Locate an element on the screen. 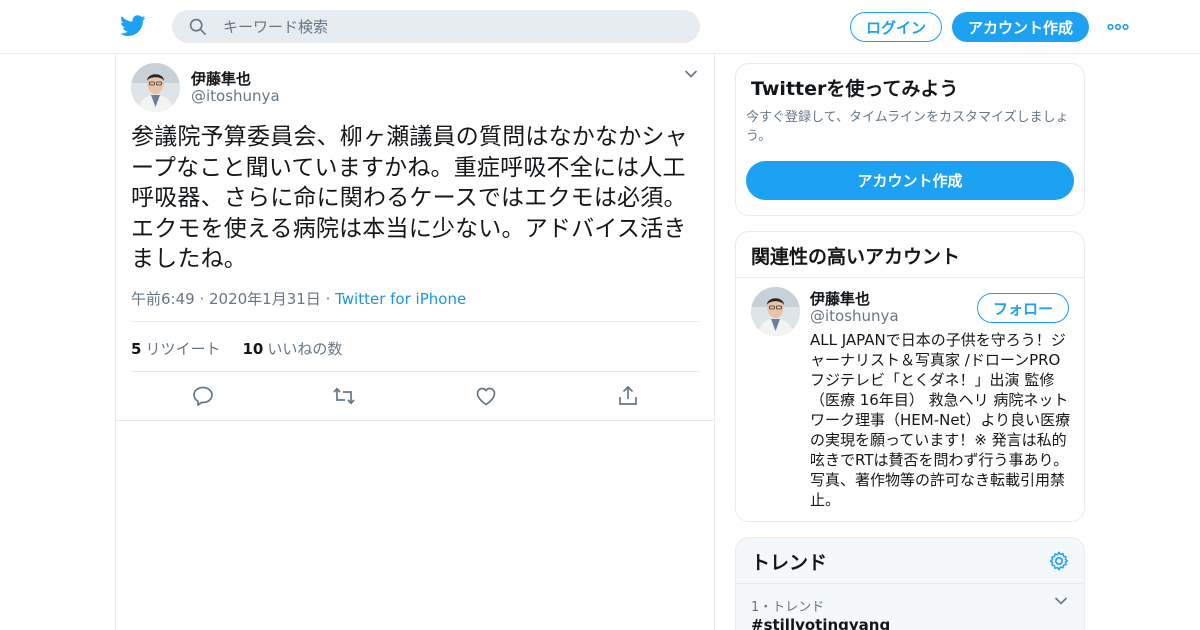 The image size is (1200, 630). signup-card-button: アカウント作成 is located at coordinates (910, 180).